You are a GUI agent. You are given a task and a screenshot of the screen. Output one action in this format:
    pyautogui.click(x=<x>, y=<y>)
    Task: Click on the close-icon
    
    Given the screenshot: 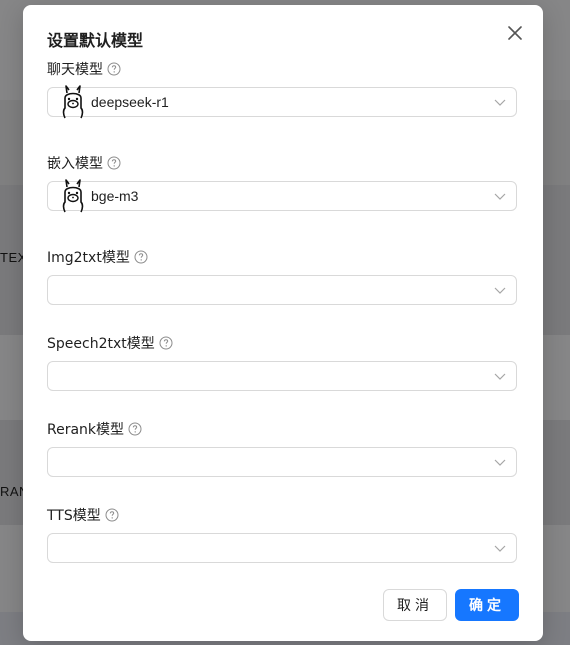 What is the action you would take?
    pyautogui.click(x=515, y=33)
    